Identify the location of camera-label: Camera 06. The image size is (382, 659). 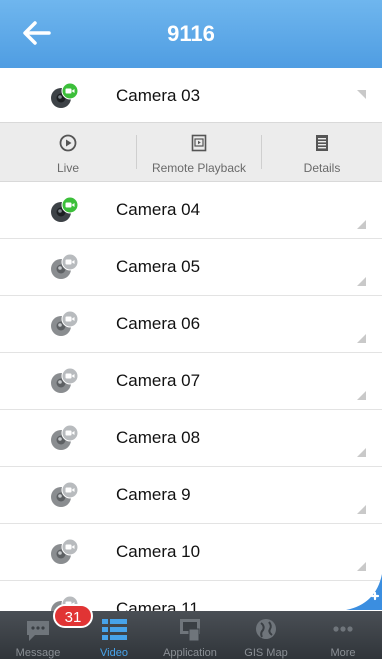
(158, 323).